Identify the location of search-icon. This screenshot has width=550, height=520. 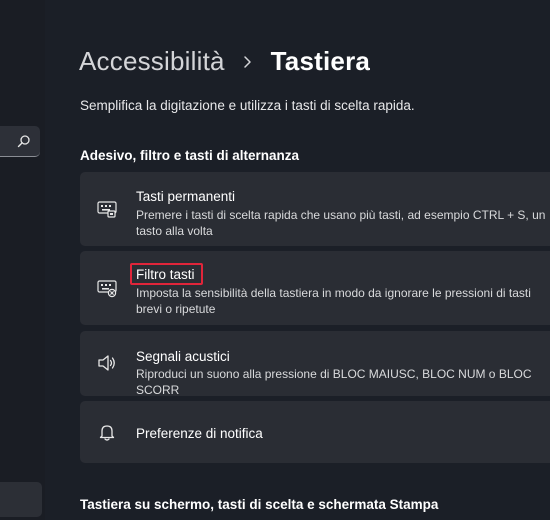
(23, 141).